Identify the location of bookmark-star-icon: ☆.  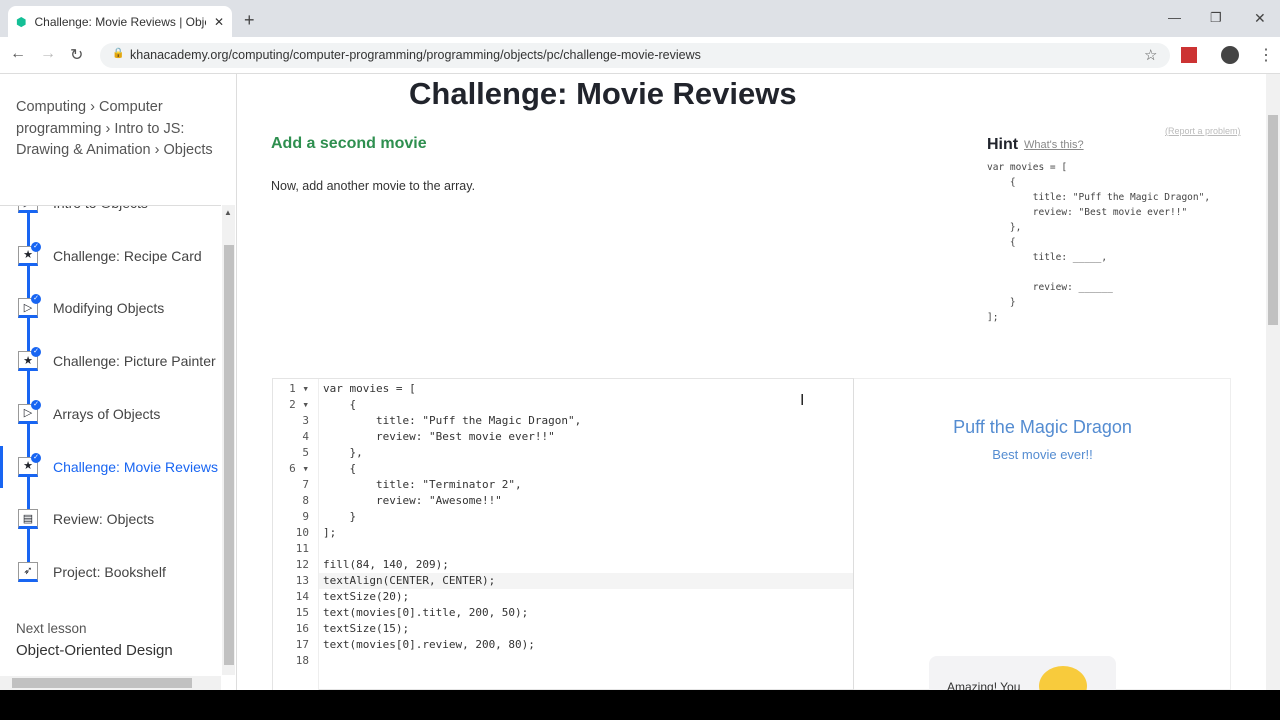
(1150, 55).